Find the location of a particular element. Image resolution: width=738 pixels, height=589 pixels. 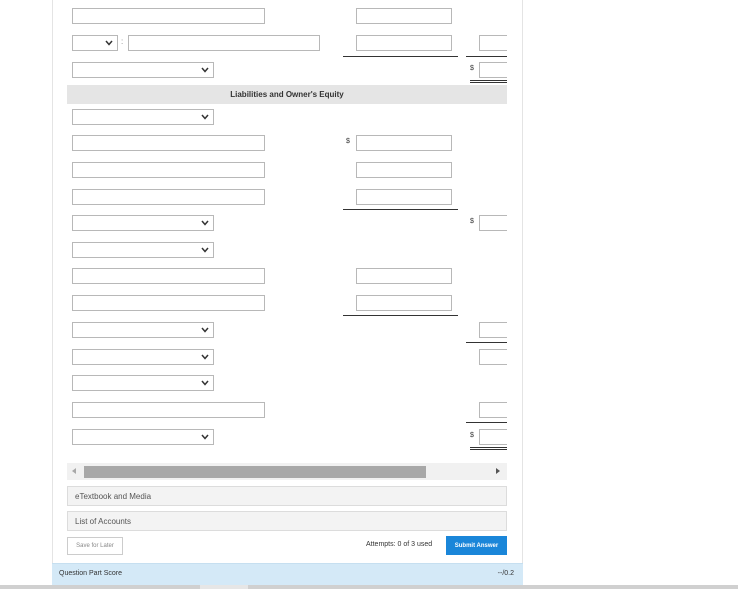

etextbook-label: eTextbook and Media is located at coordinates (113, 496).